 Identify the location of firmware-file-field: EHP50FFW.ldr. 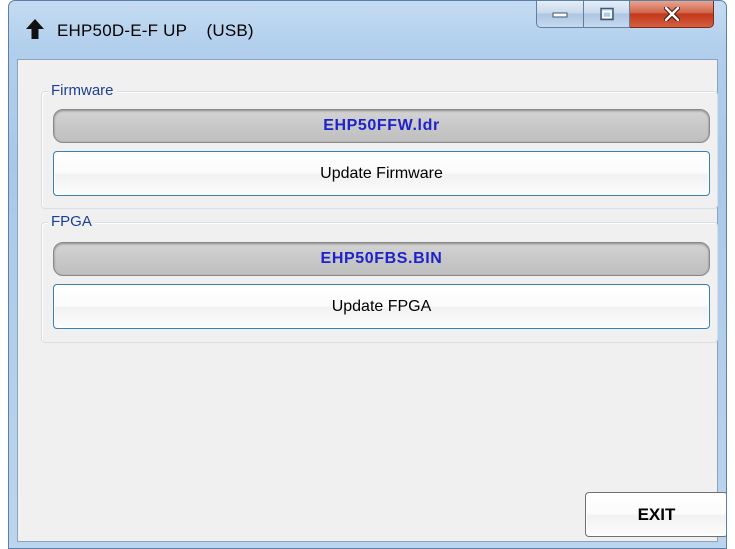
(381, 126).